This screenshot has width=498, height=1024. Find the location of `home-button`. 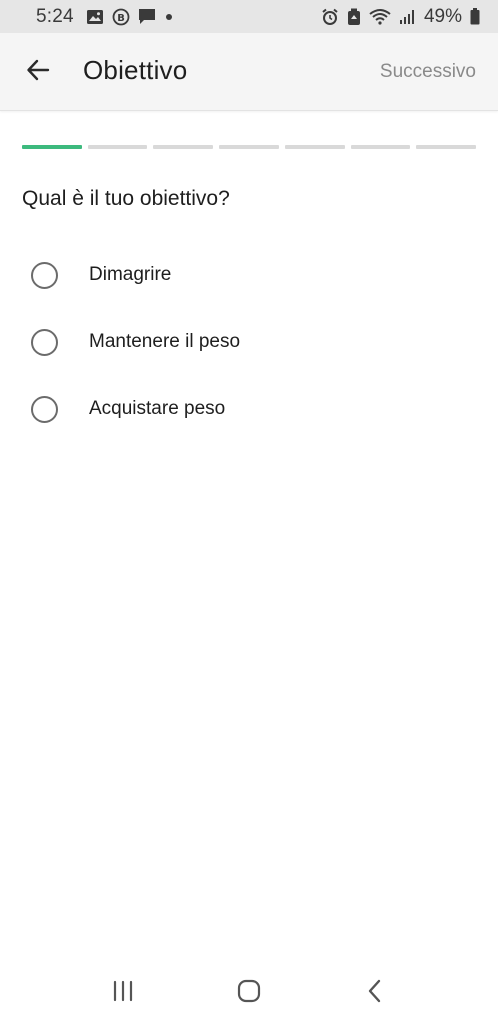

home-button is located at coordinates (249, 993).